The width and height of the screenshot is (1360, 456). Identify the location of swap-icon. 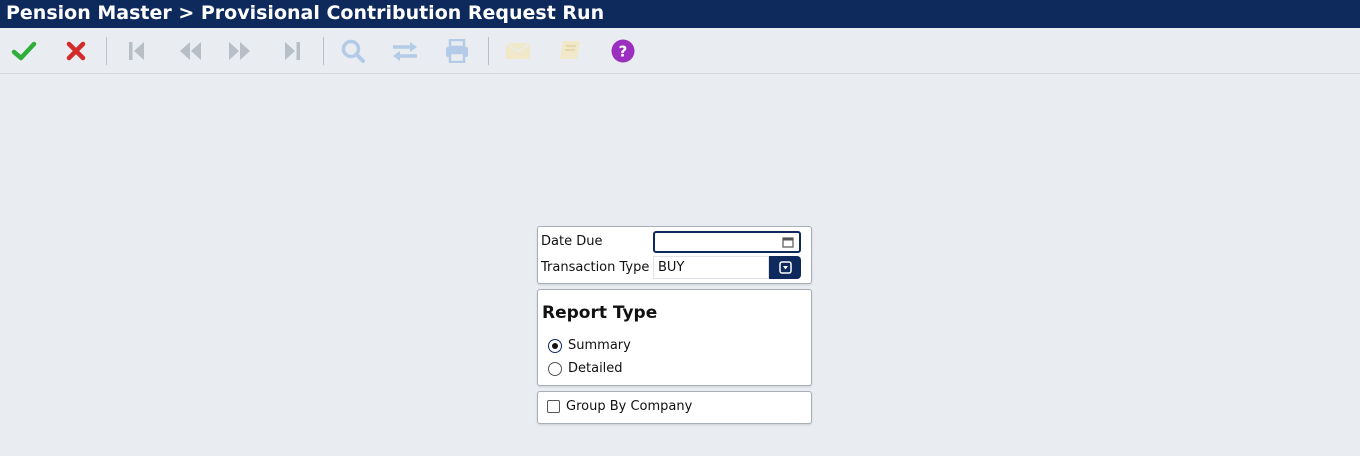
(405, 51).